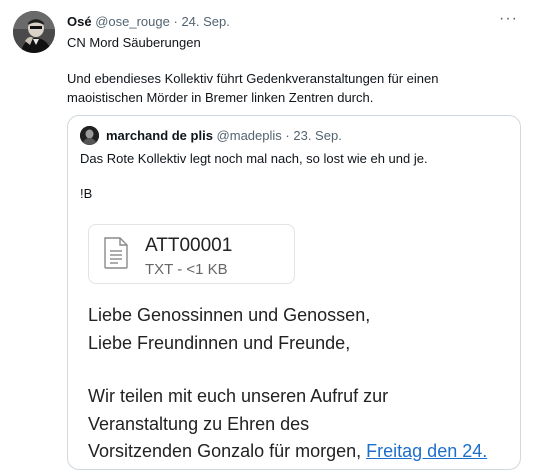  What do you see at coordinates (249, 135) in the screenshot?
I see `quoted-author-handle: @madeplis` at bounding box center [249, 135].